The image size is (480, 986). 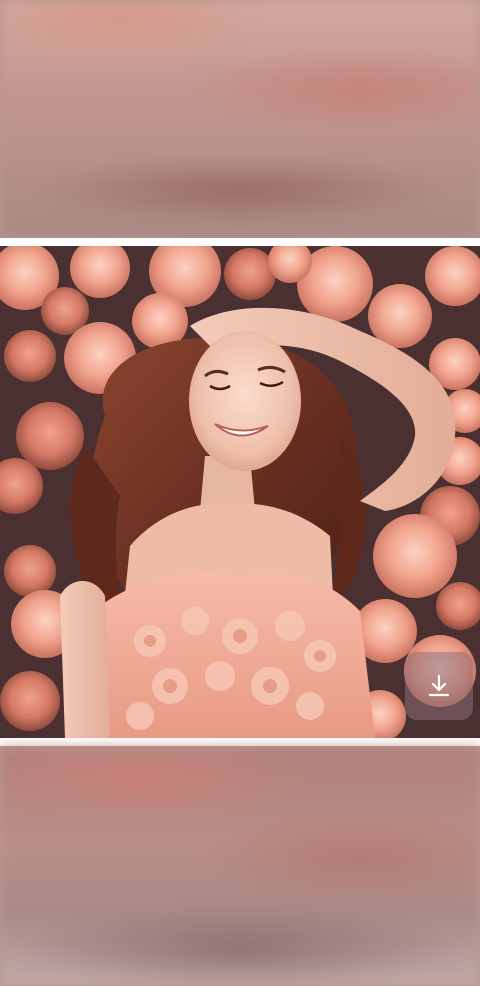 What do you see at coordinates (240, 742) in the screenshot?
I see `frame-border-bottom` at bounding box center [240, 742].